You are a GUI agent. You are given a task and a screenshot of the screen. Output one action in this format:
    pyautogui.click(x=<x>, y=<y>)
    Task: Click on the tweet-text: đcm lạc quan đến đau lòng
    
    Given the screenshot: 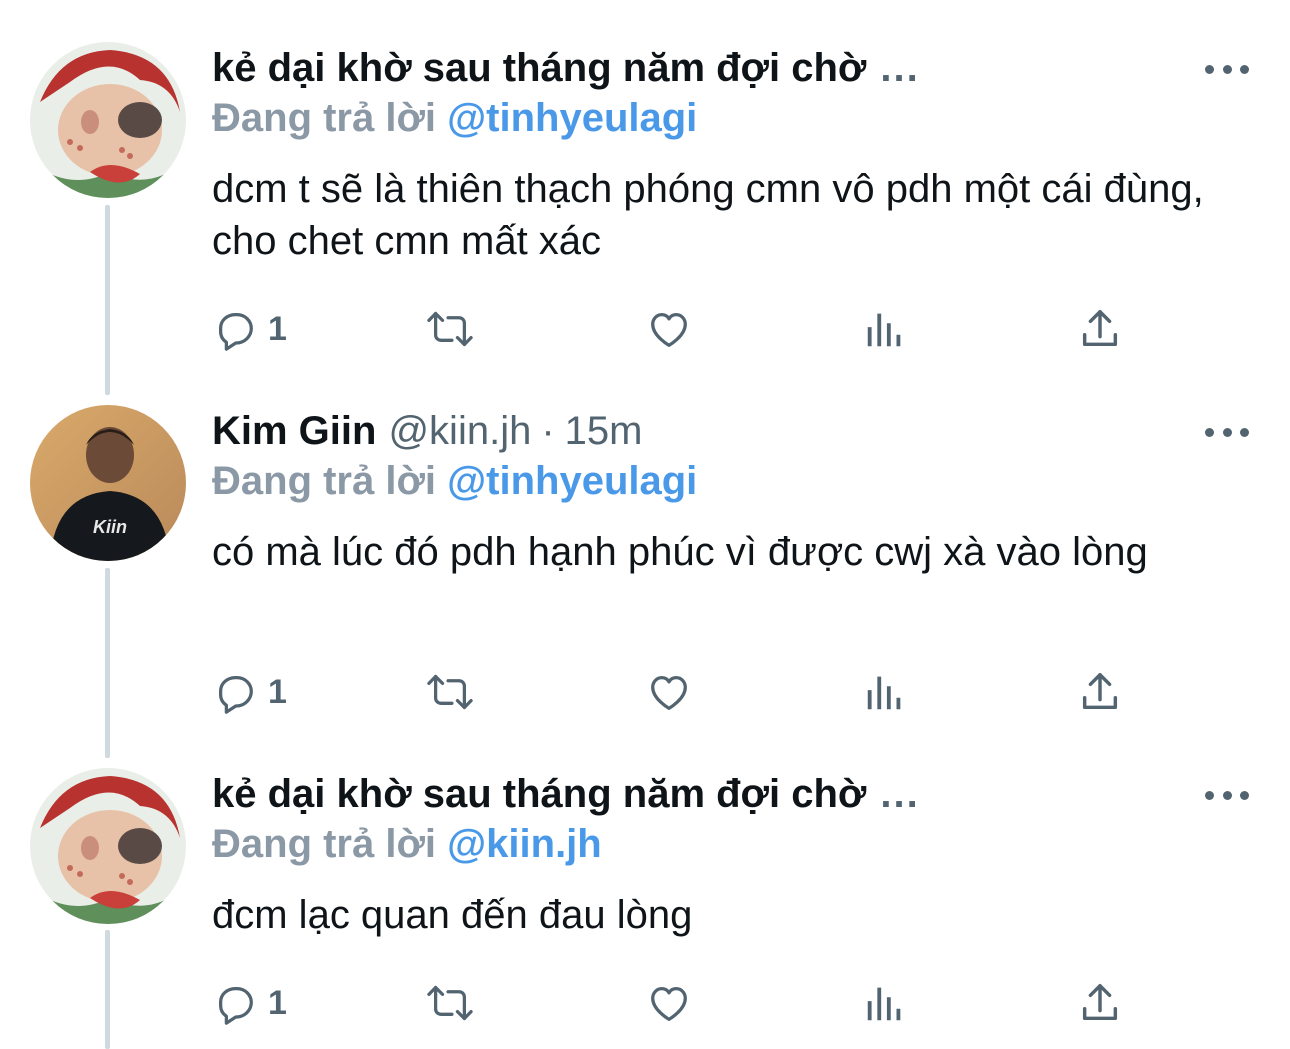 What is the action you would take?
    pyautogui.click(x=452, y=915)
    